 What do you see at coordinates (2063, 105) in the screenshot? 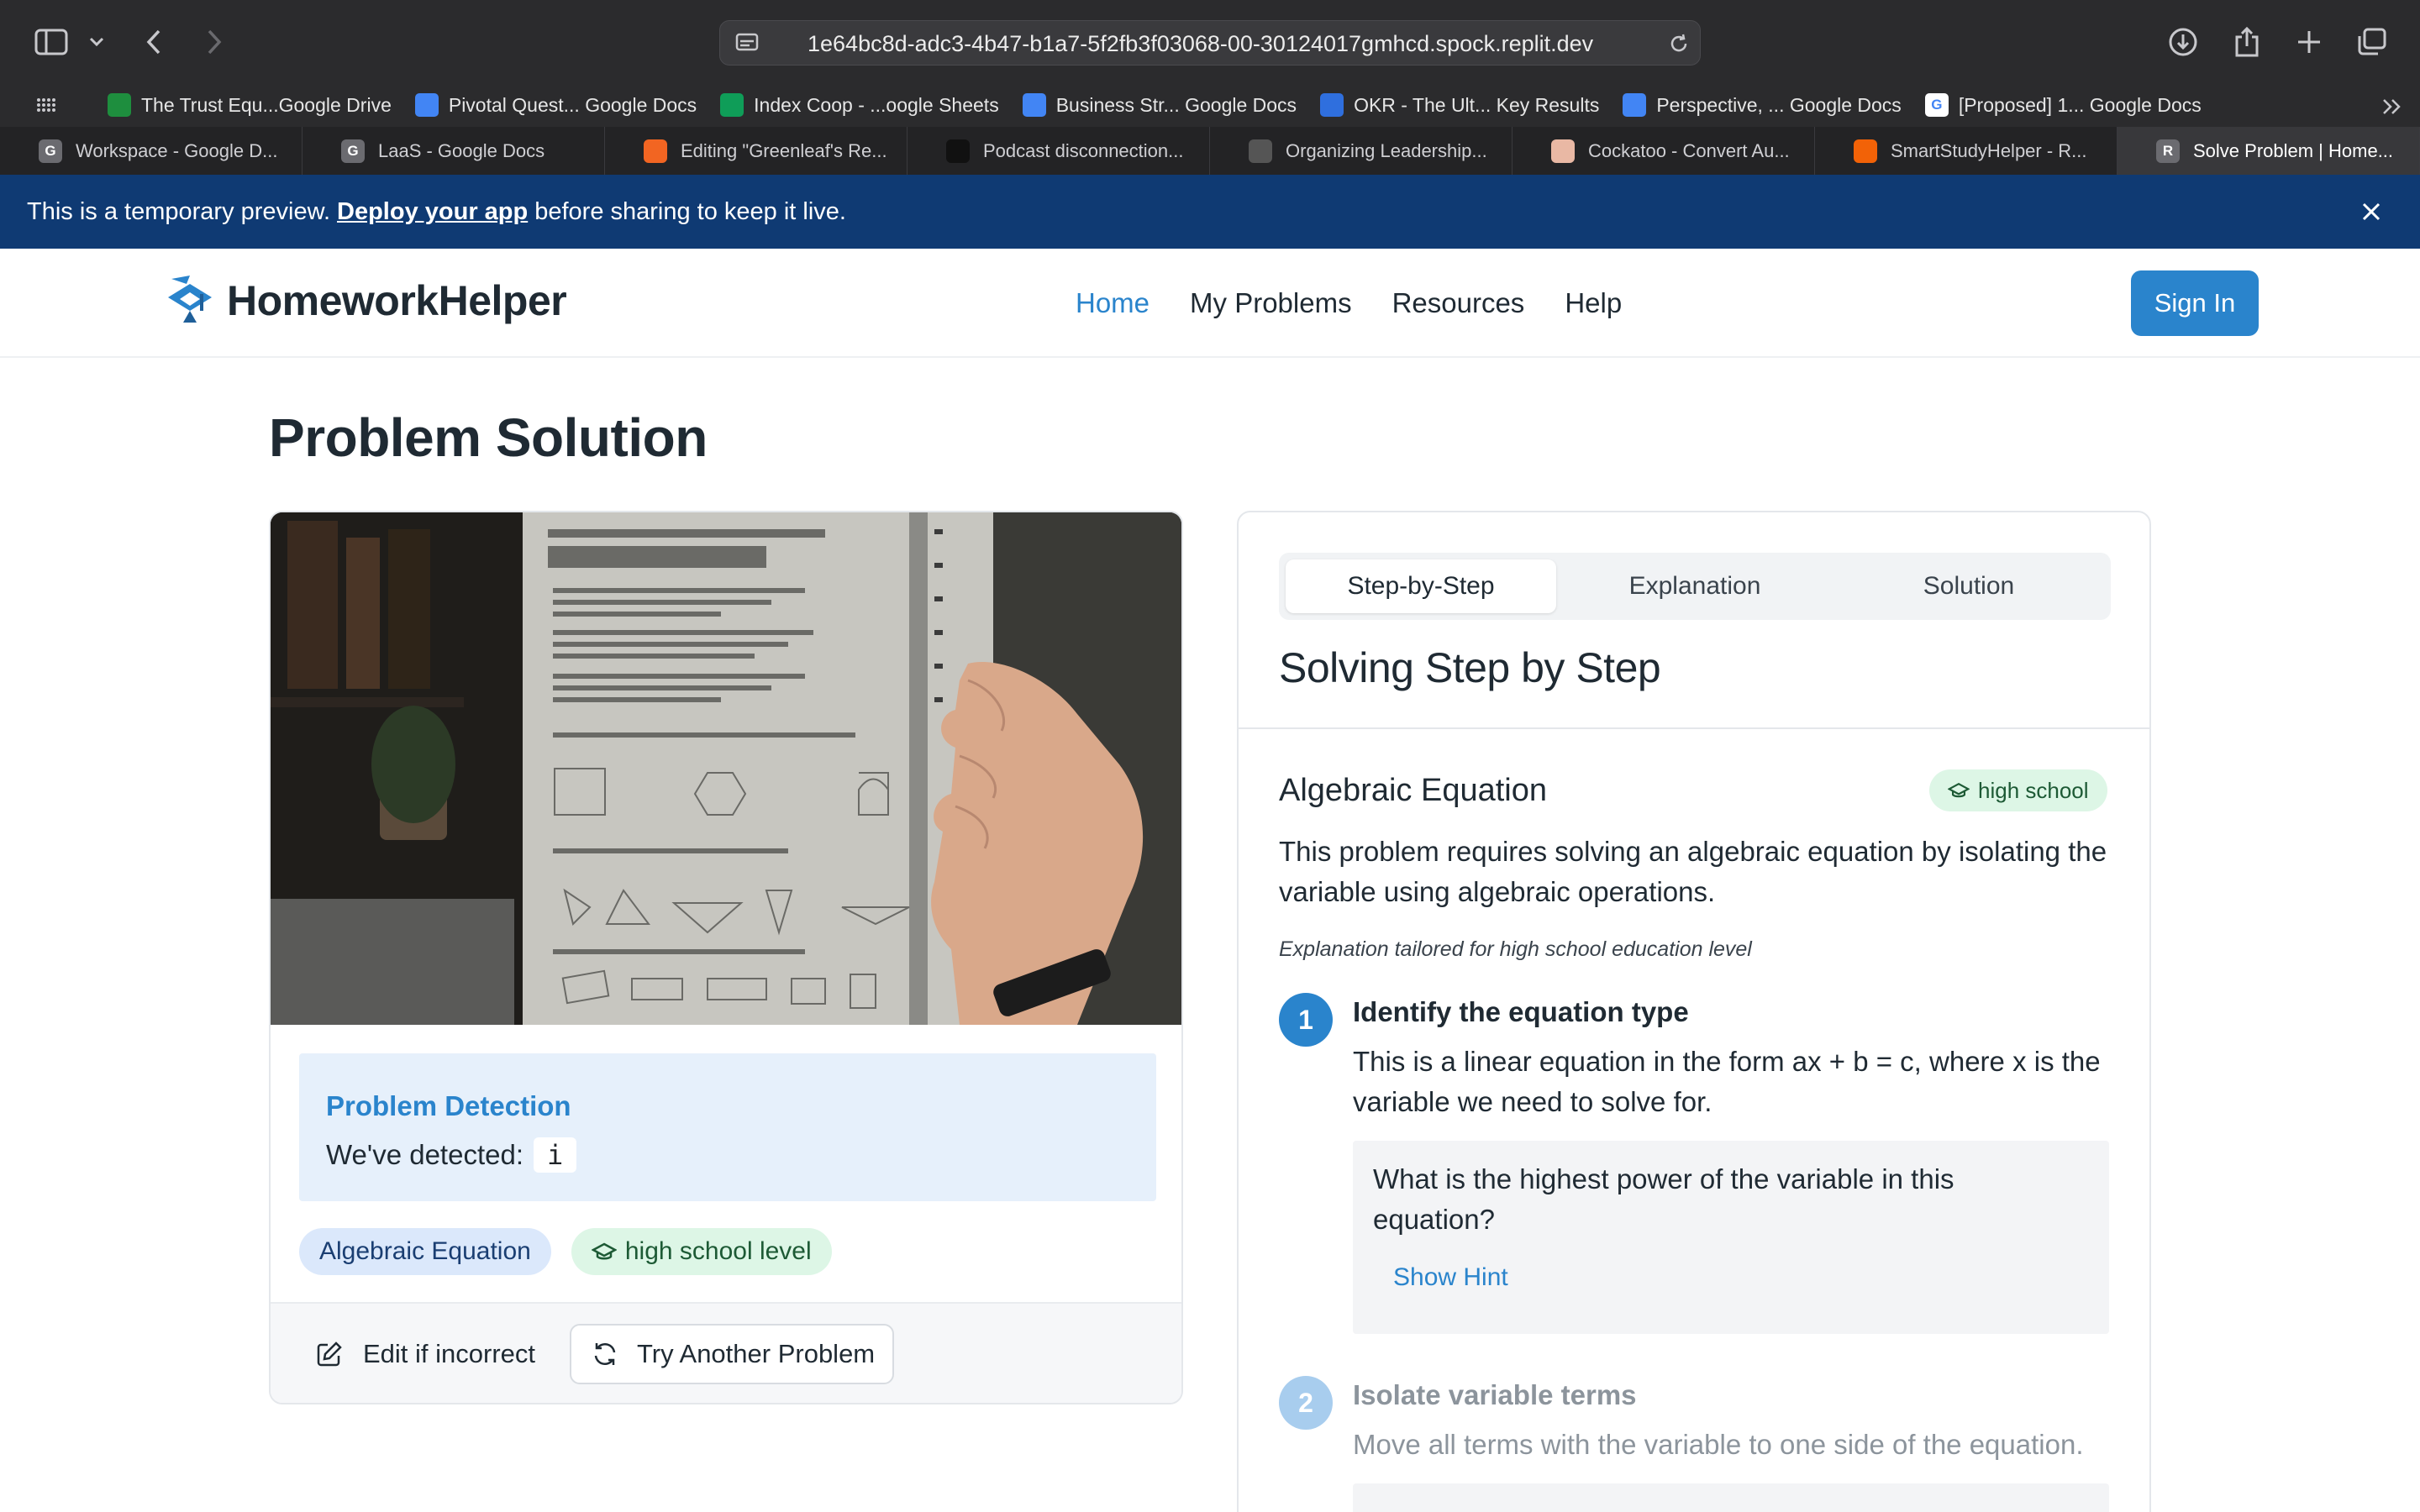
I see `bookmark-item: G [Proposed] 1... Google Docs` at bounding box center [2063, 105].